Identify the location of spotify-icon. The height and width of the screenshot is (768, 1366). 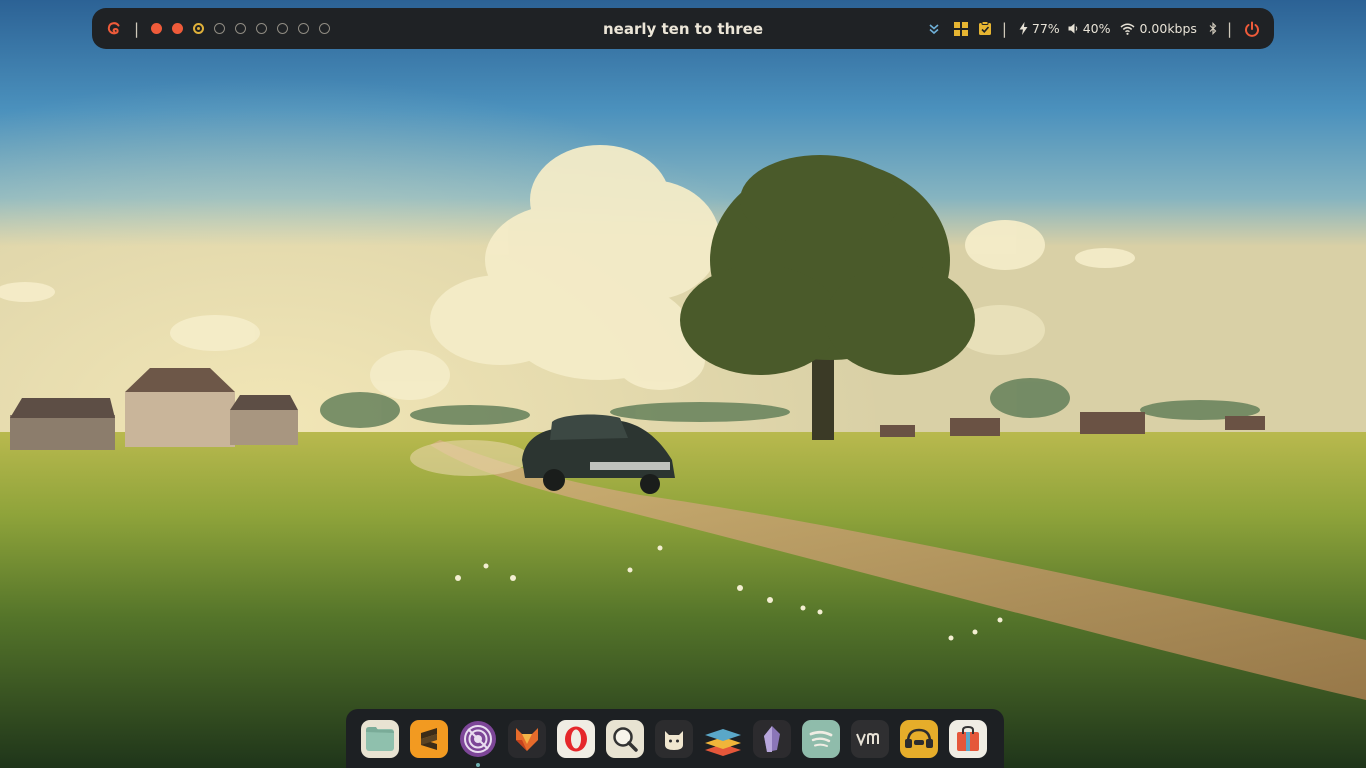
(821, 738).